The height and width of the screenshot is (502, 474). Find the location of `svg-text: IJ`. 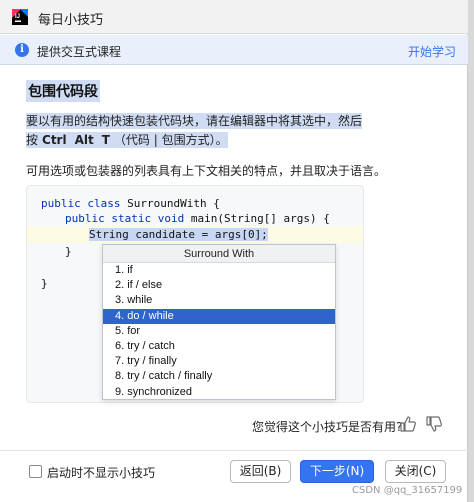

svg-text: IJ is located at coordinates (17, 17).